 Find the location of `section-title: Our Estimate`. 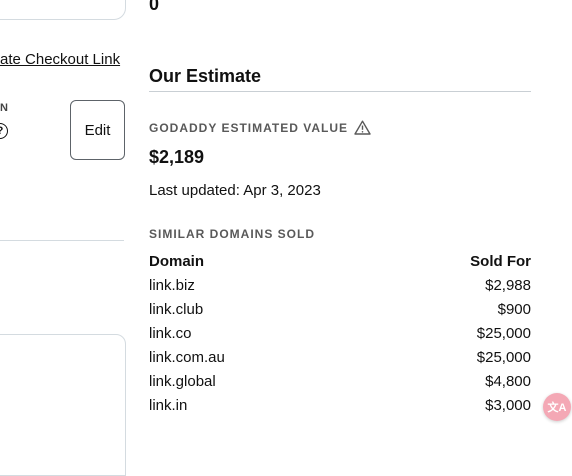

section-title: Our Estimate is located at coordinates (205, 76).